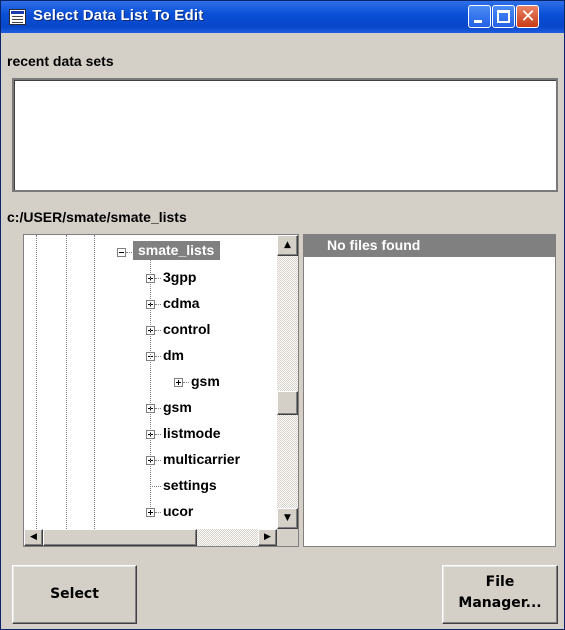 The image size is (565, 630). I want to click on scroll-up-button: ▲, so click(287, 245).